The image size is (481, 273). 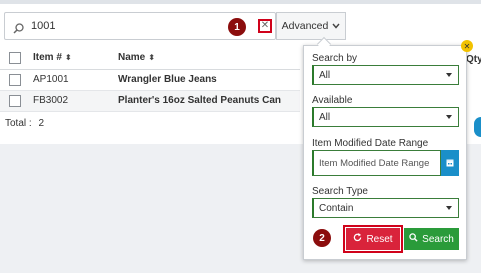 I want to click on search-by-value: All, so click(x=325, y=75).